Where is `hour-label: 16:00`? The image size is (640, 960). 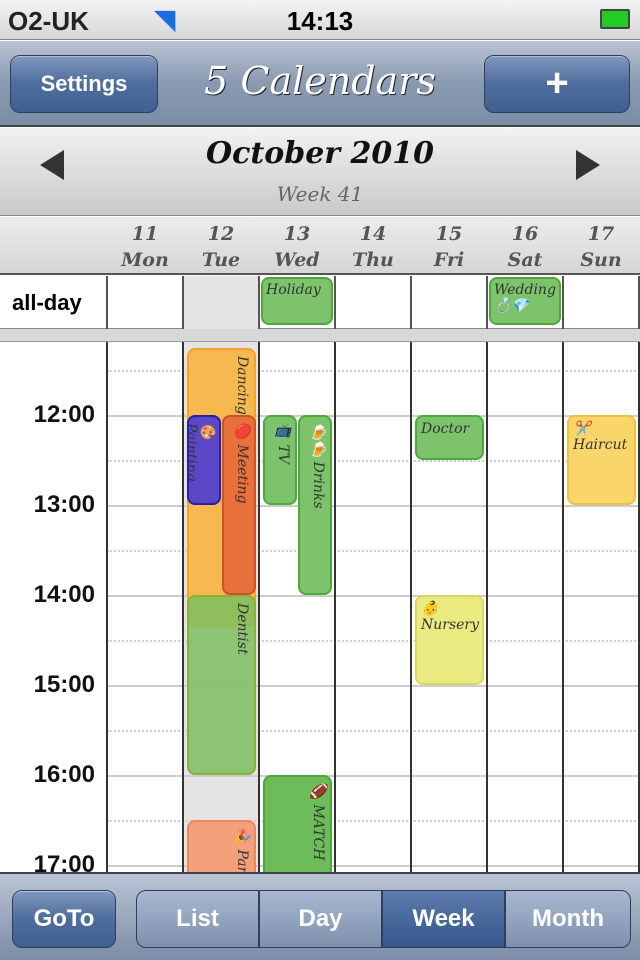 hour-label: 16:00 is located at coordinates (64, 774).